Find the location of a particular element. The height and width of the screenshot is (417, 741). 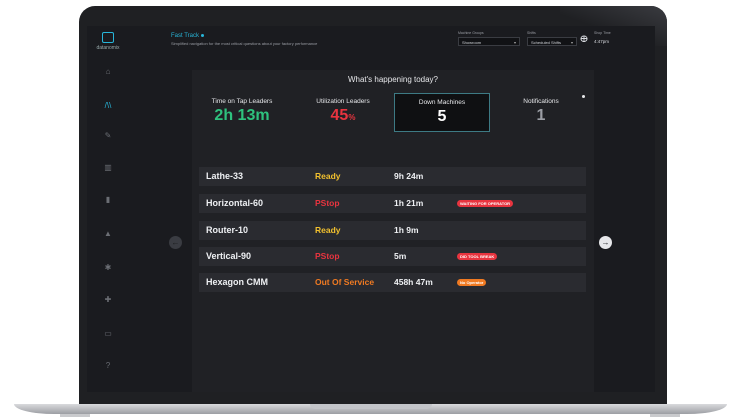

machine-duration: 1h 9m is located at coordinates (406, 230).